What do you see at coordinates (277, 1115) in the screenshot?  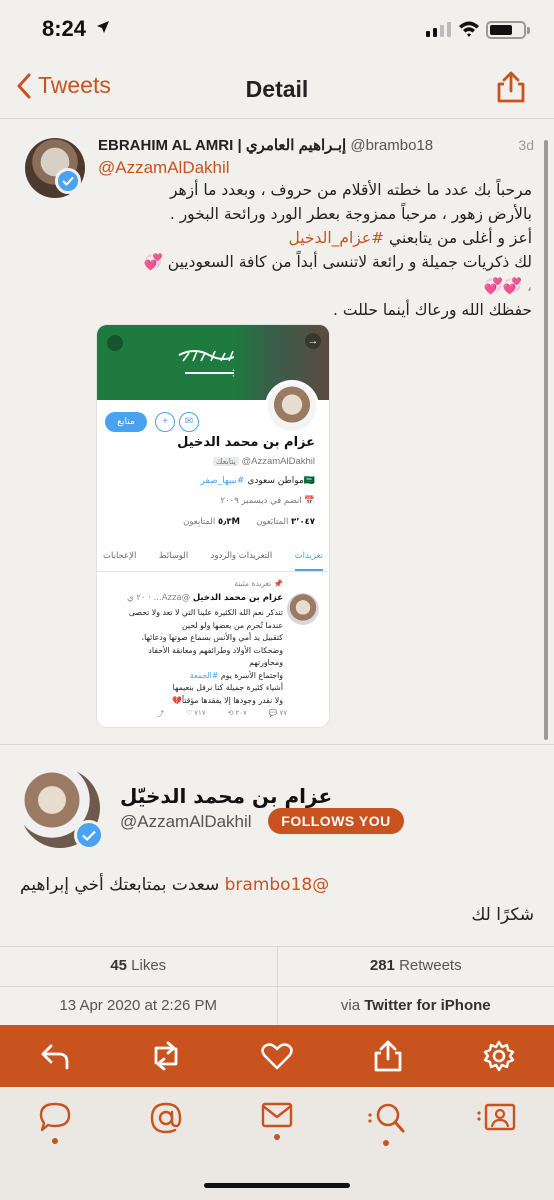 I see `envelope-icon` at bounding box center [277, 1115].